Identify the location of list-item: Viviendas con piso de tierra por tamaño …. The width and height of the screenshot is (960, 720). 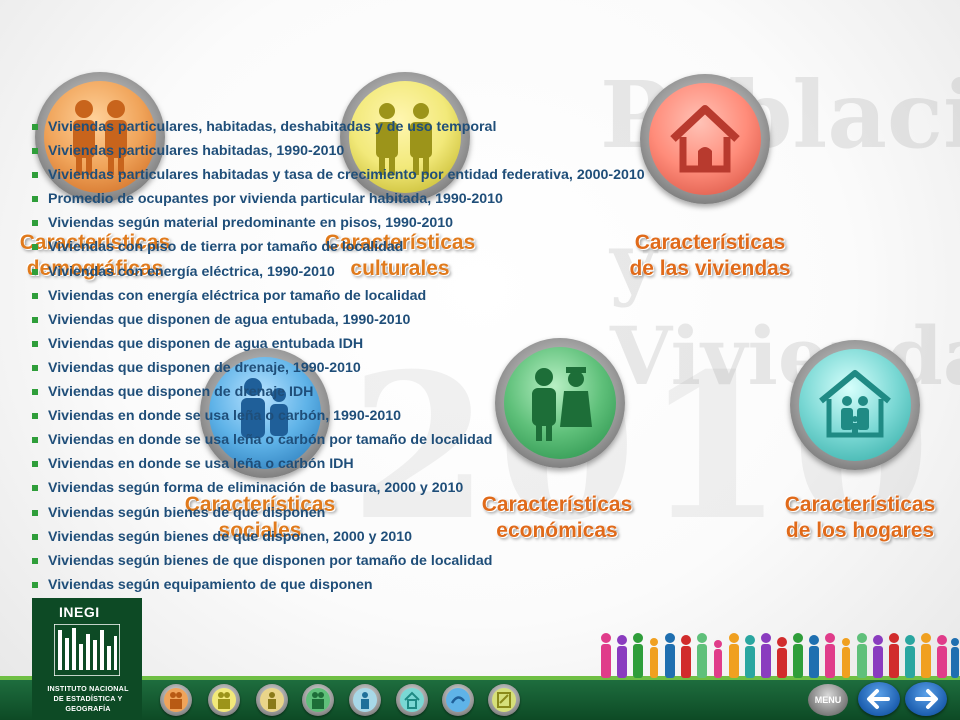
(420, 247).